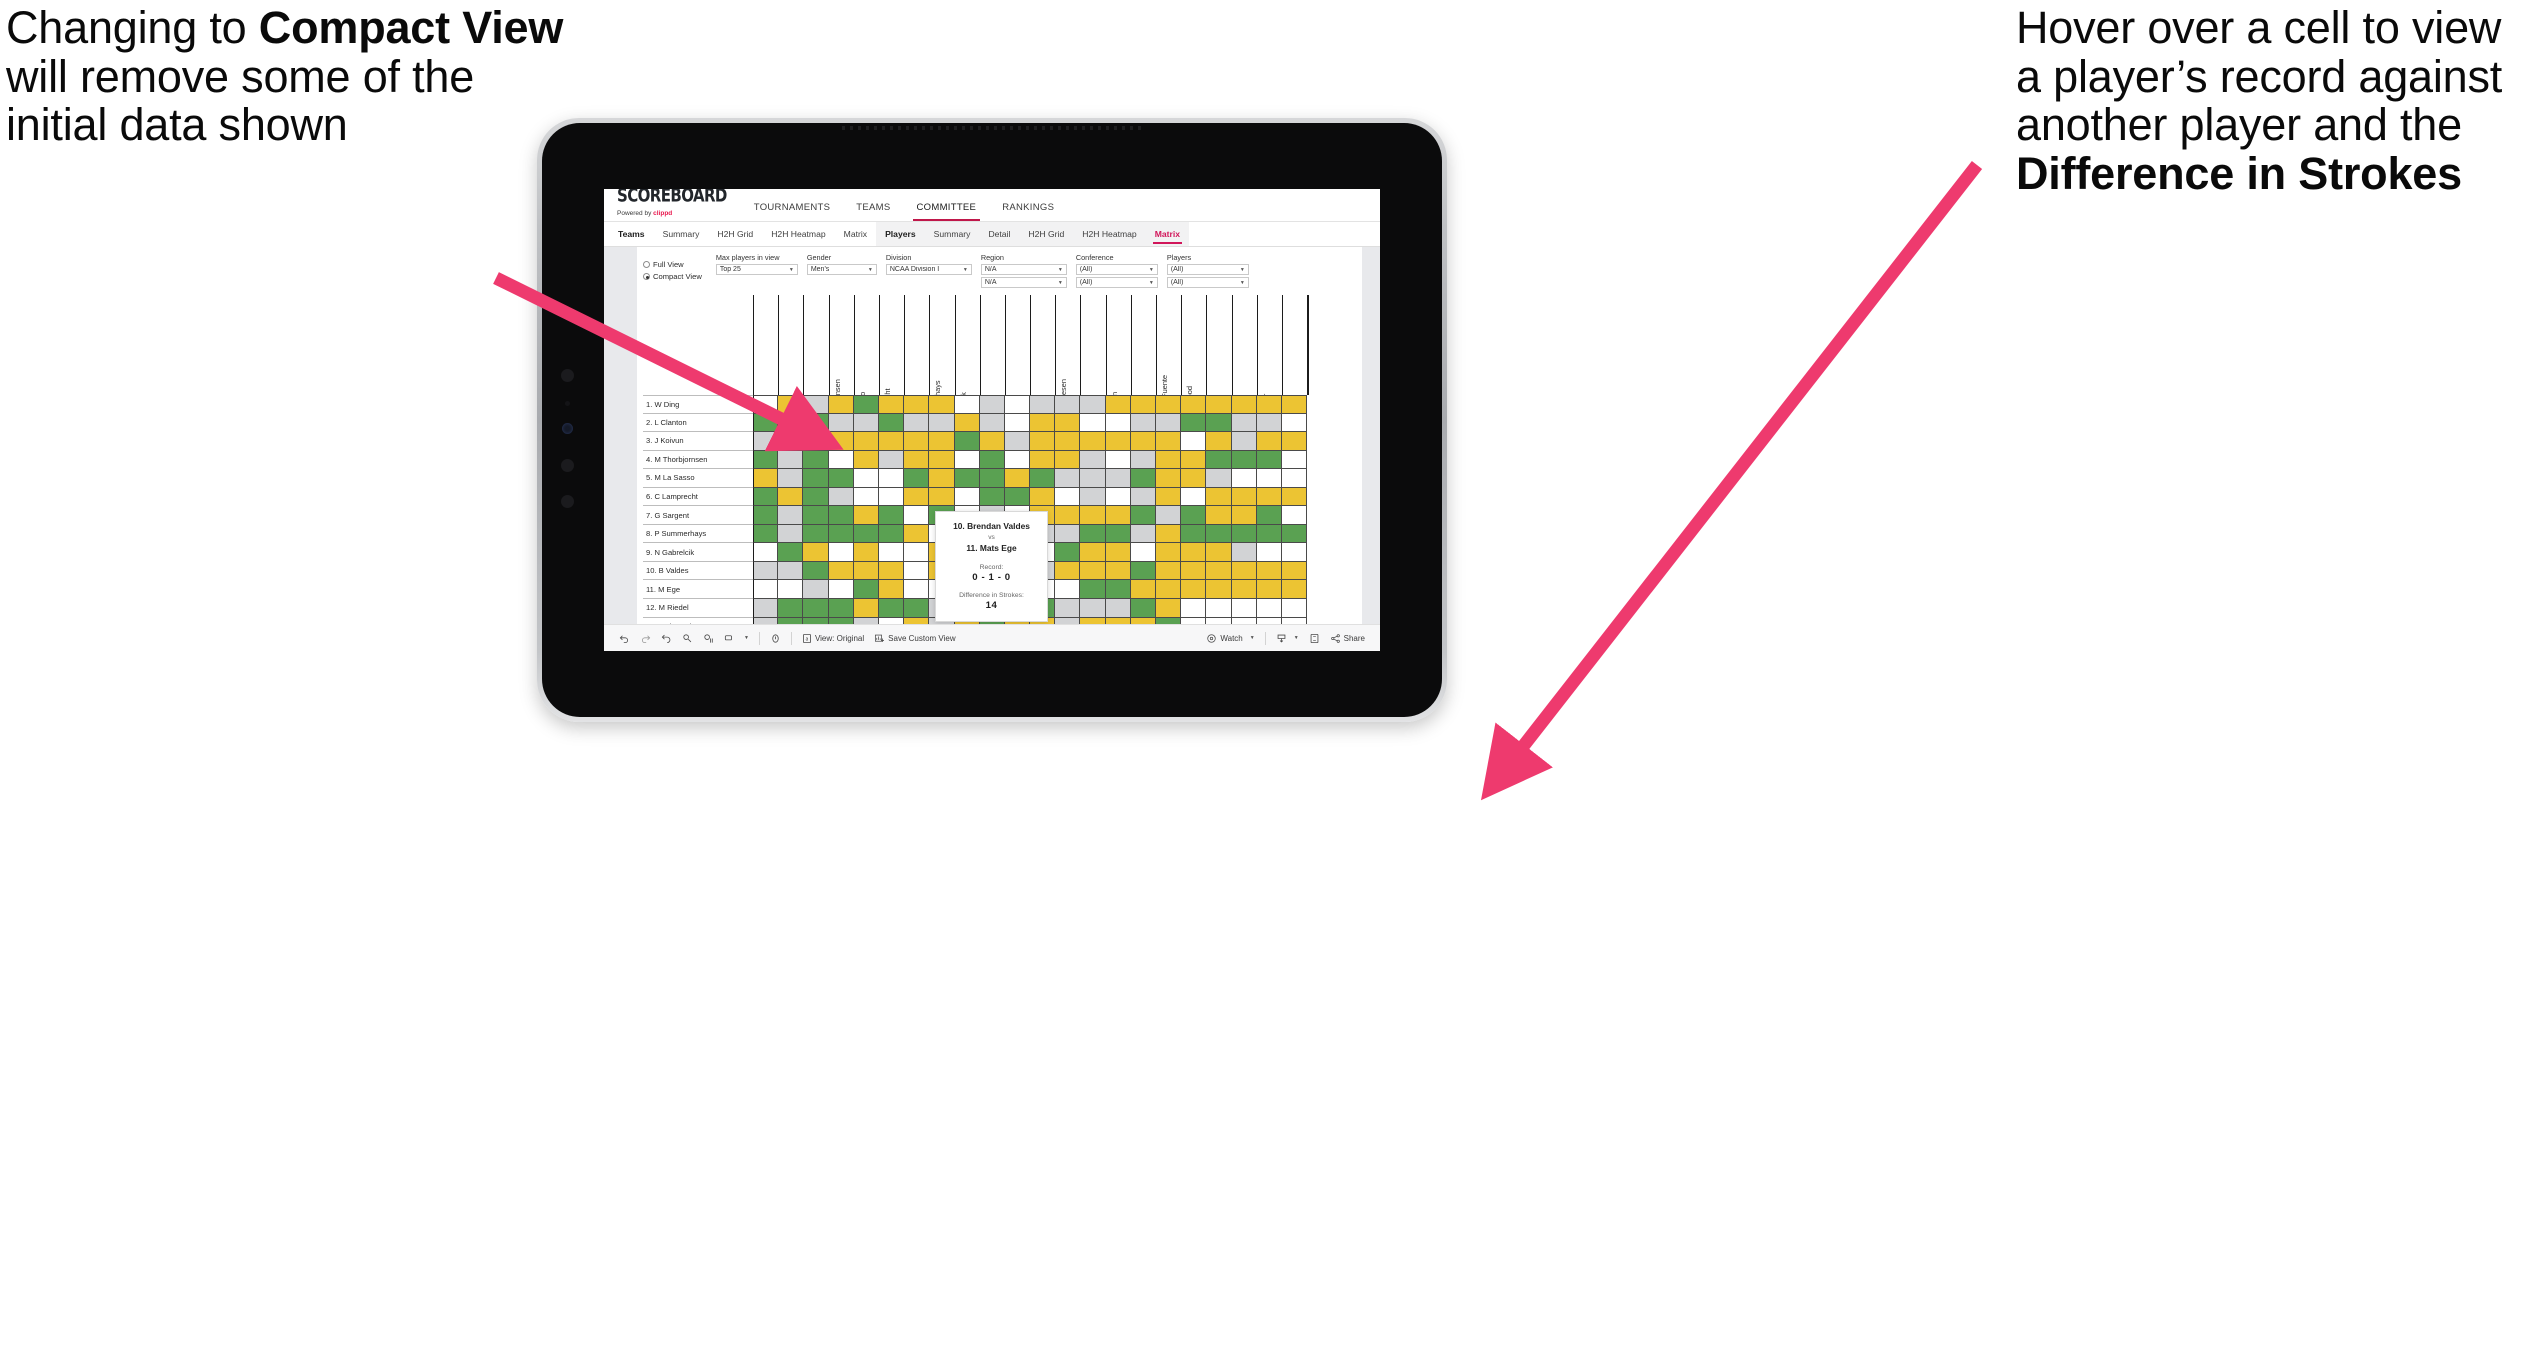 Image resolution: width=2521 pixels, height=1356 pixels. Describe the element at coordinates (1230, 638) in the screenshot. I see `watch-button: Watch ▼` at that location.